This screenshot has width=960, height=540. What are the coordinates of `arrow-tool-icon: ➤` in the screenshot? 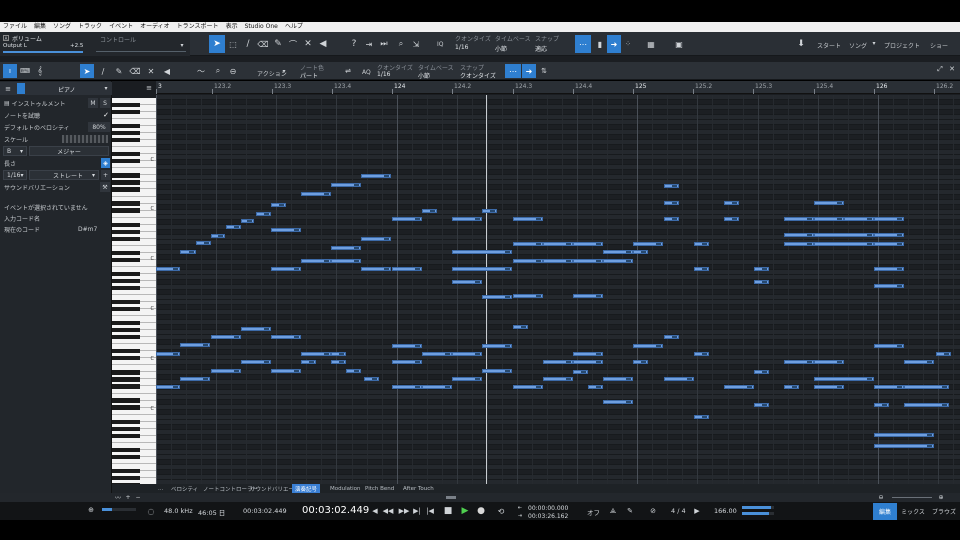 It's located at (217, 44).